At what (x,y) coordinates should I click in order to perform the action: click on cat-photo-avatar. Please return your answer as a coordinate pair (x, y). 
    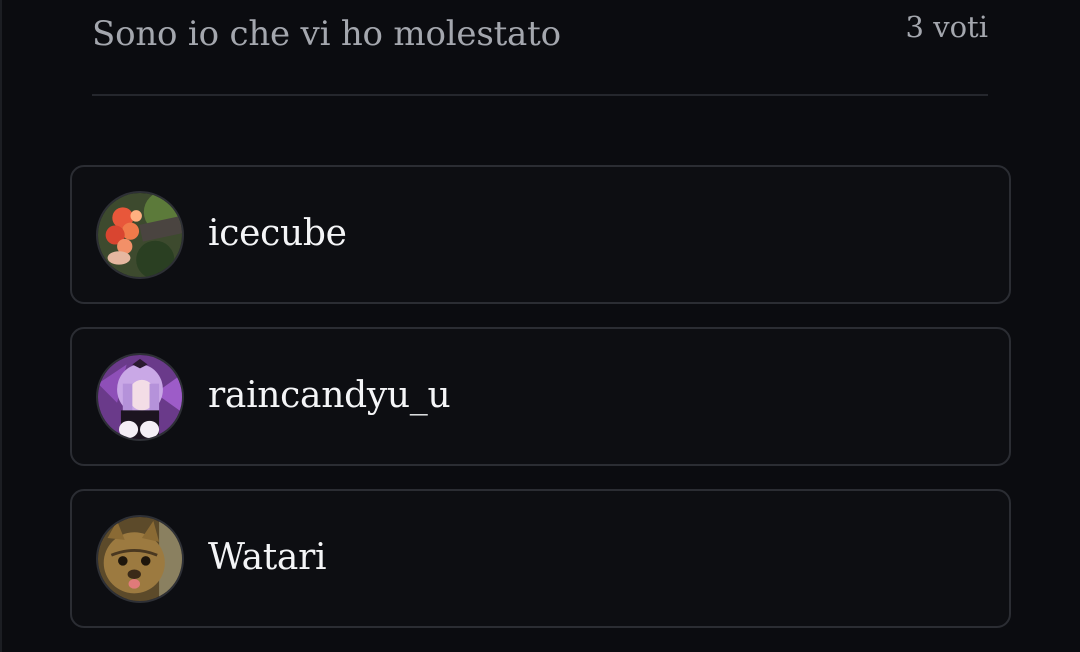
    Looking at the image, I should click on (140, 559).